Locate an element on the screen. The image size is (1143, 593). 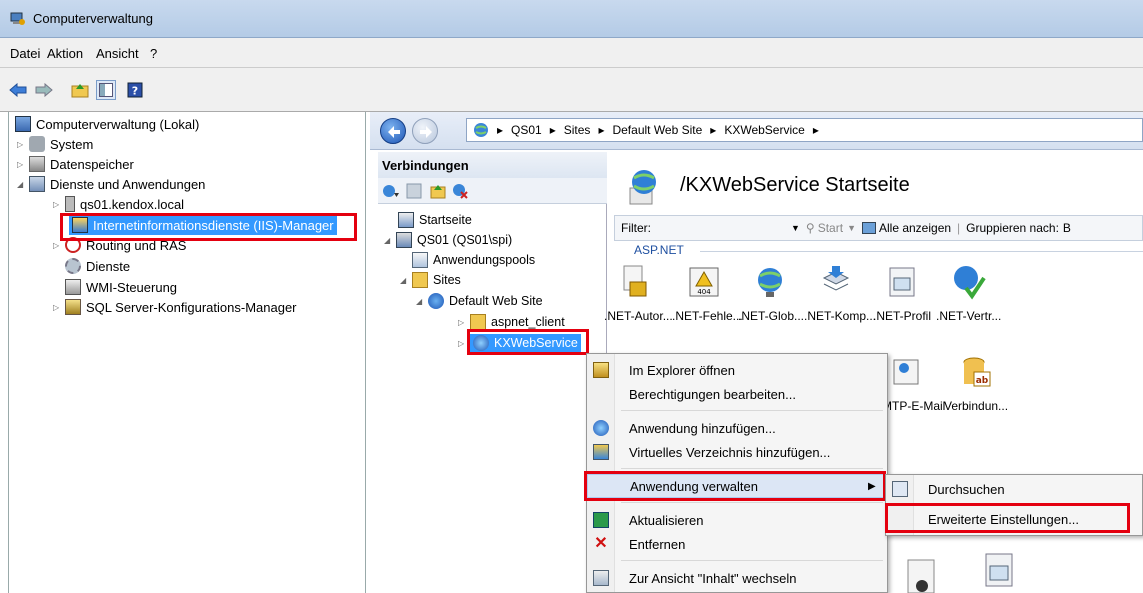
feature-net-profile: .NET-Profil is located at coordinates (902, 293).